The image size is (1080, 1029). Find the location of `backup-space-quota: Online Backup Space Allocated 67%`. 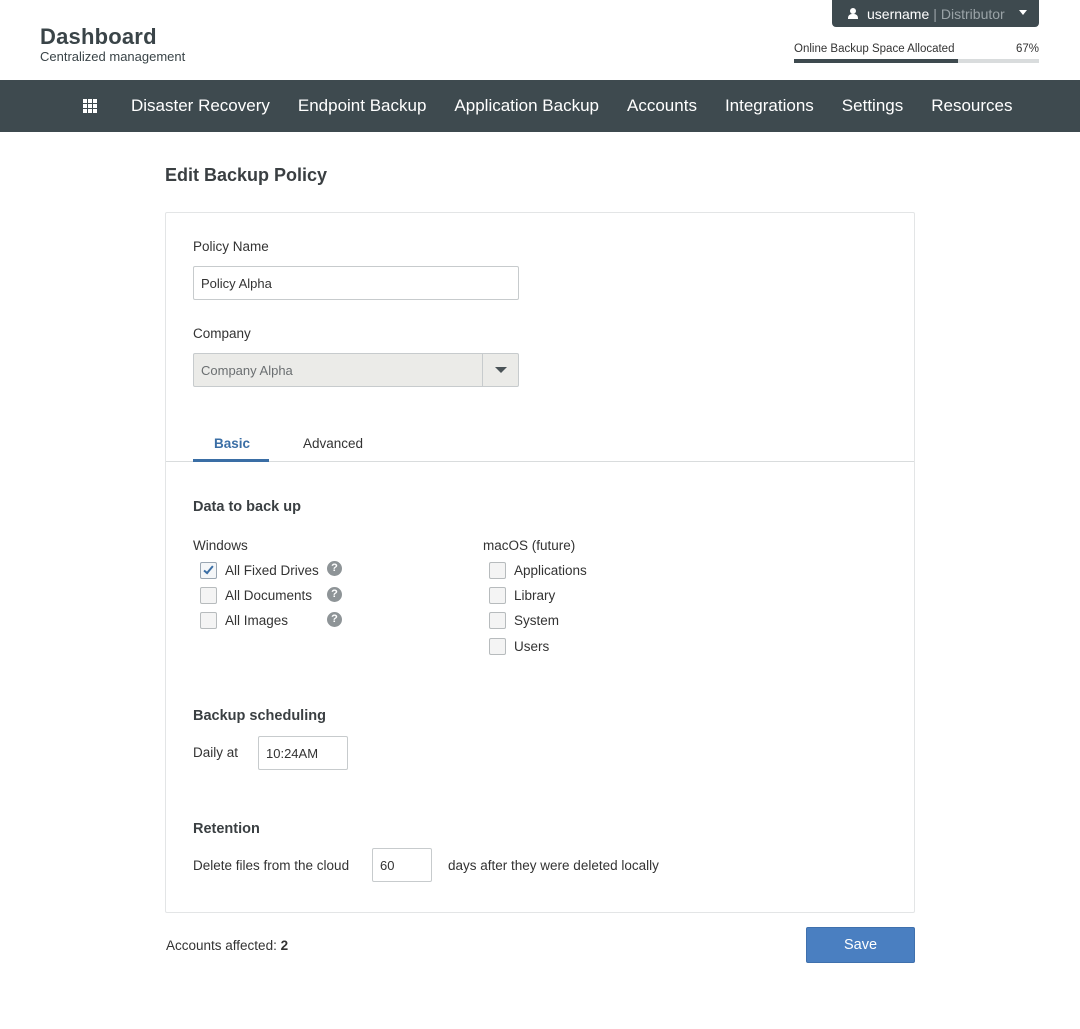

backup-space-quota: Online Backup Space Allocated 67% is located at coordinates (916, 53).